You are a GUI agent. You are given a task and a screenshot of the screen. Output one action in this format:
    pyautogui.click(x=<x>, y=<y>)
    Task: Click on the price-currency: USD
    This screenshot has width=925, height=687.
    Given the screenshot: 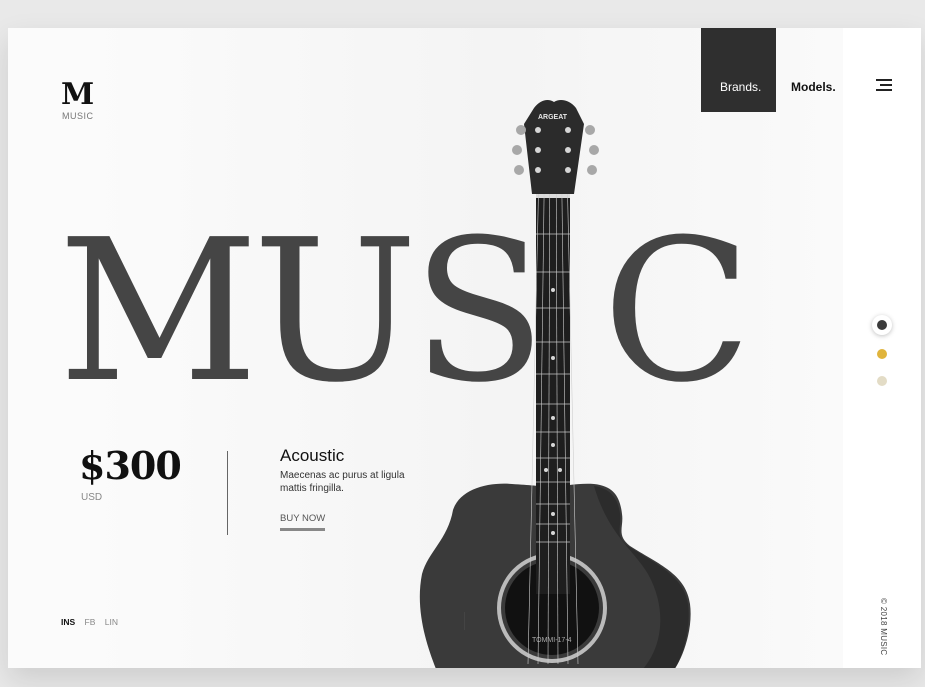 What is the action you would take?
    pyautogui.click(x=92, y=497)
    